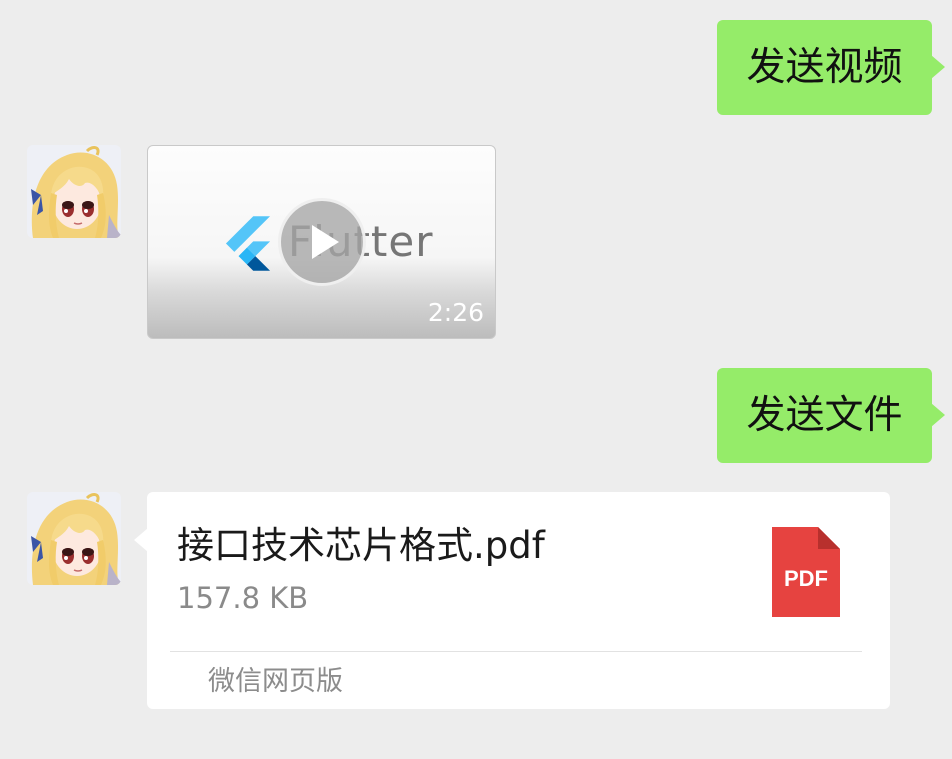 This screenshot has height=759, width=952. What do you see at coordinates (824, 415) in the screenshot?
I see `message-text: 发送文件` at bounding box center [824, 415].